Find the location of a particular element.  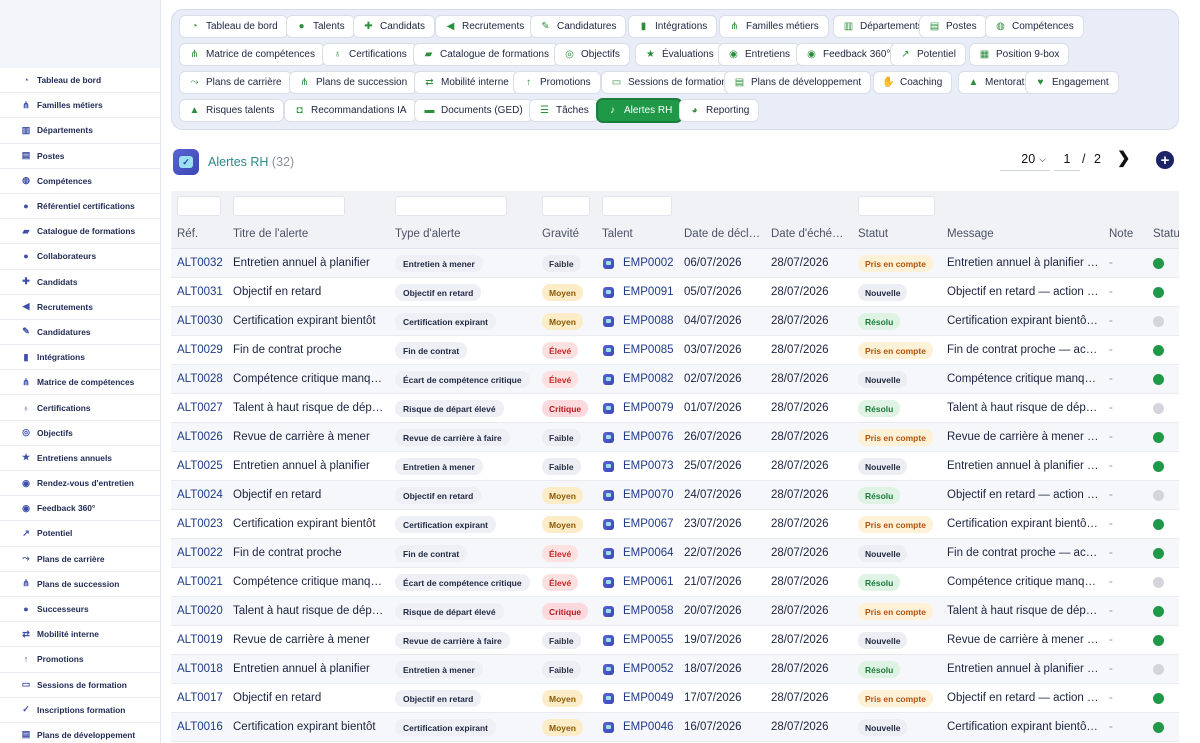

module-chip-recommandations-ia: ◘ Recommandations IA is located at coordinates (350, 110).